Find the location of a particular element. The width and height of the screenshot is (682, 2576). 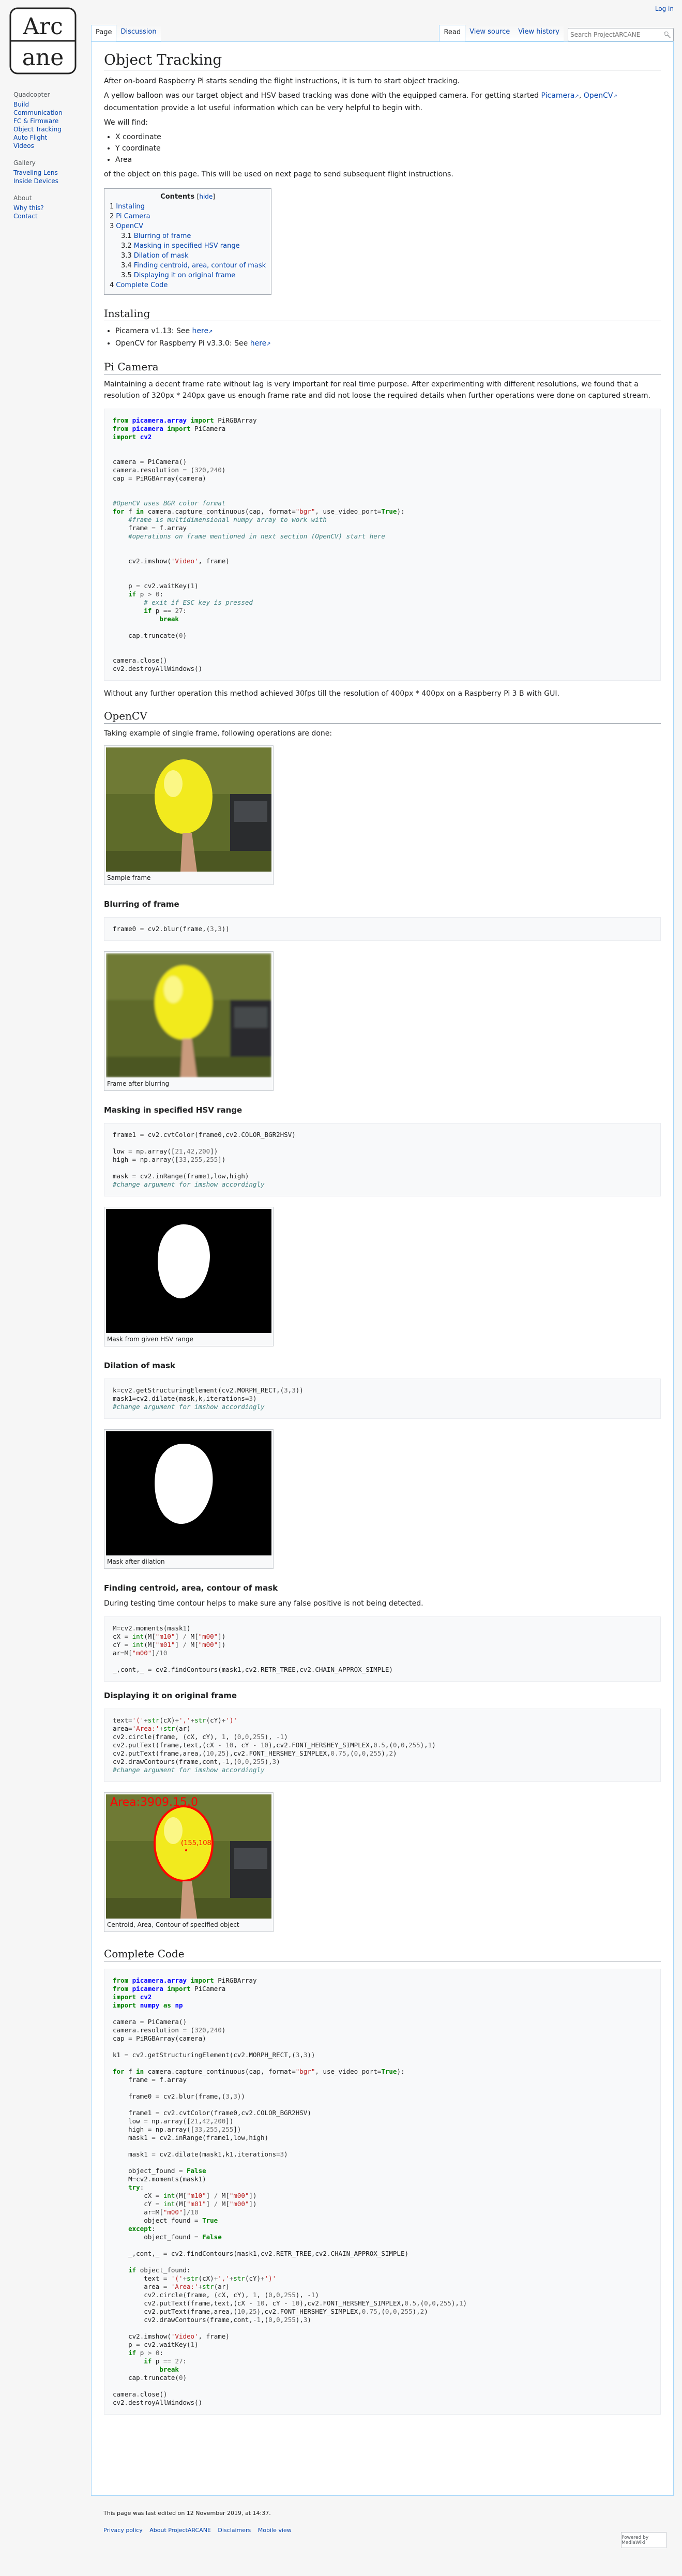

find-list: X coordinate Y coordinate Area is located at coordinates (388, 148).